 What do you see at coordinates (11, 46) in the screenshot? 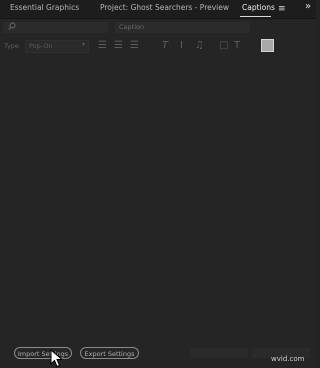
I see `type-label: Type` at bounding box center [11, 46].